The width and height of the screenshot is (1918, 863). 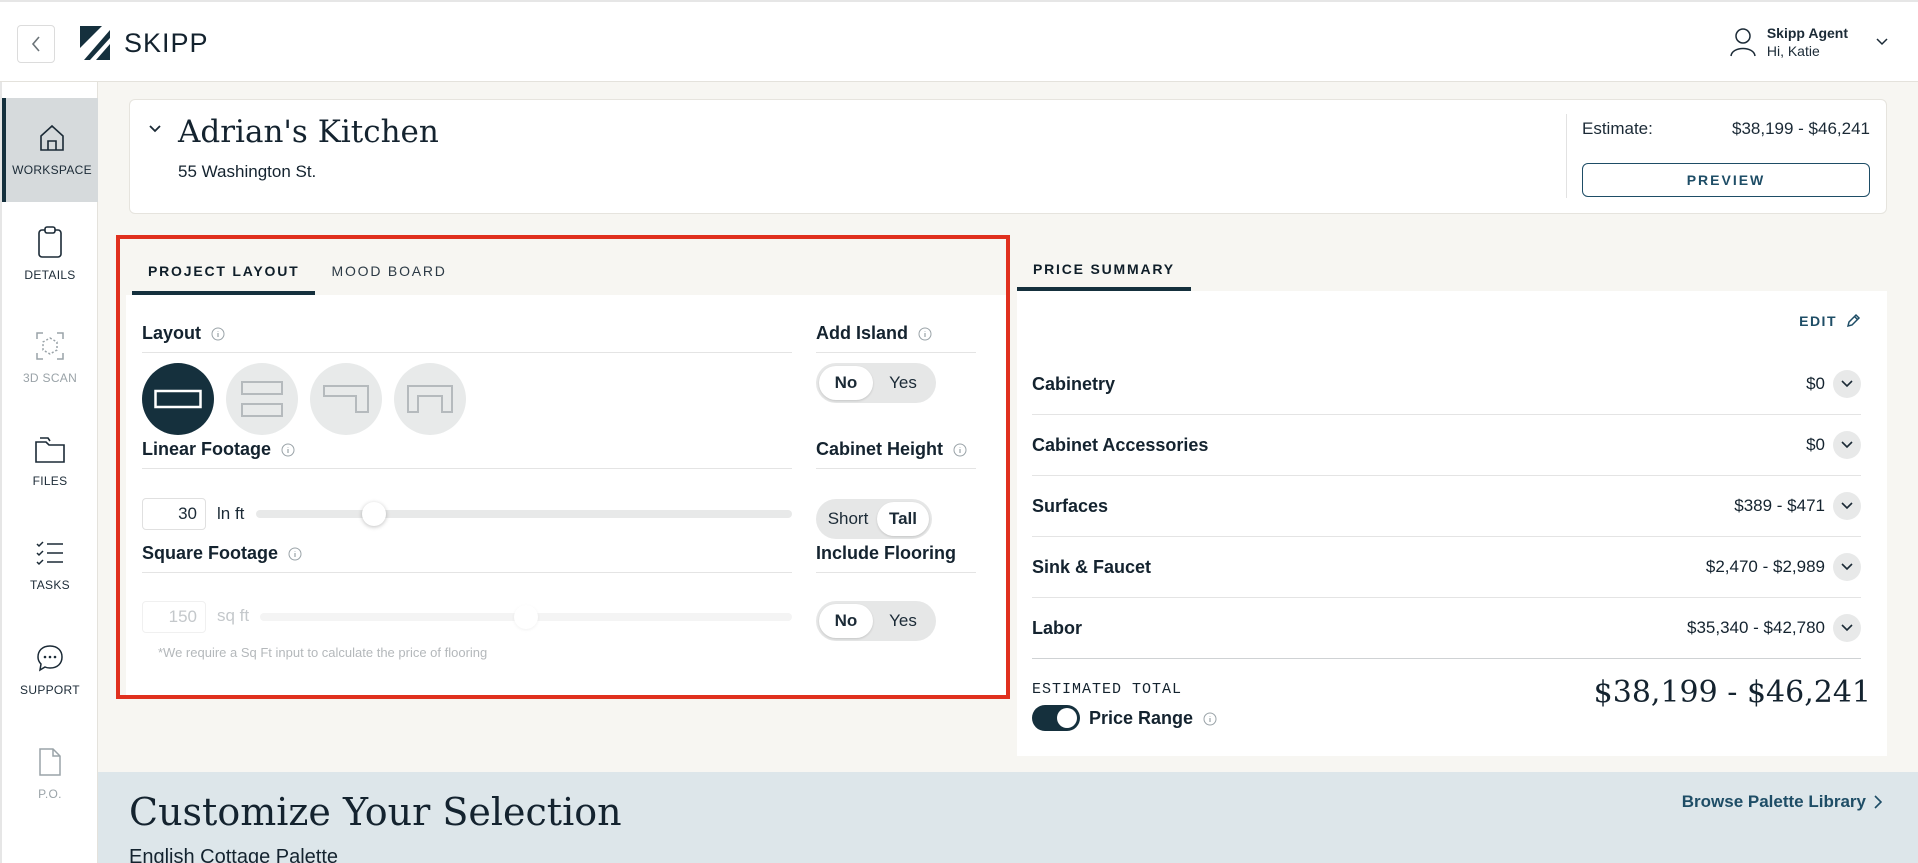 I want to click on sidebar-item-support: SUPPORT, so click(x=50, y=670).